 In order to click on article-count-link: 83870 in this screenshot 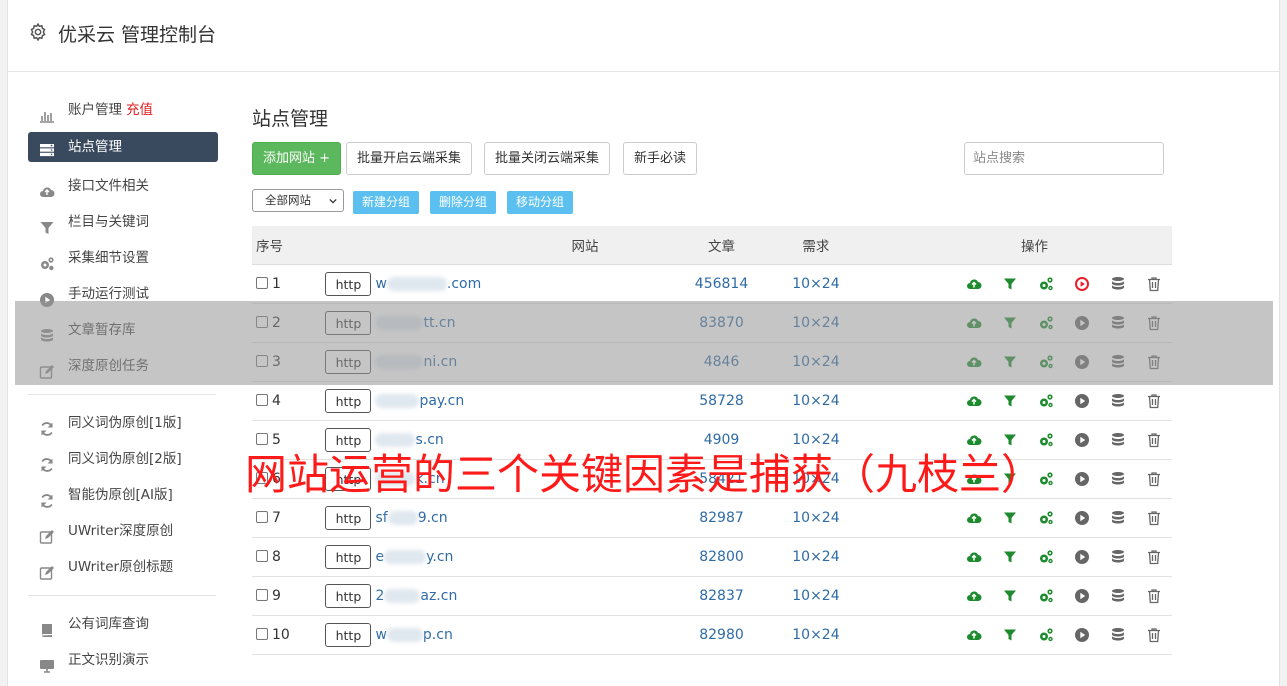, I will do `click(721, 323)`.